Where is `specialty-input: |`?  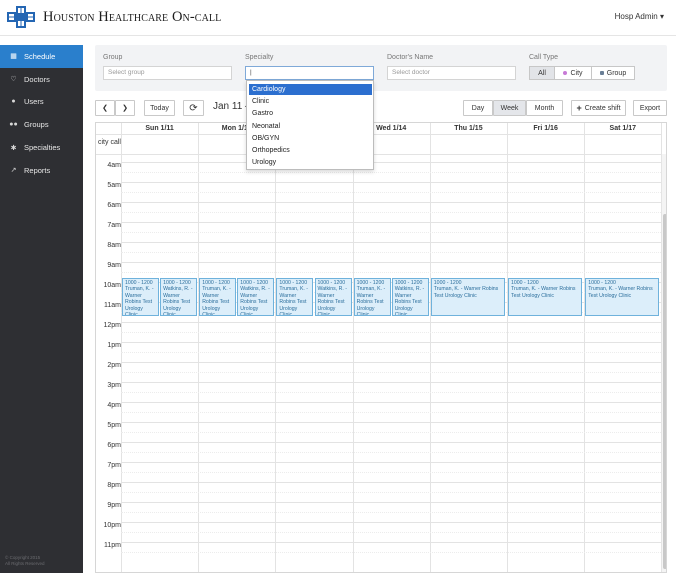 specialty-input: | is located at coordinates (309, 73).